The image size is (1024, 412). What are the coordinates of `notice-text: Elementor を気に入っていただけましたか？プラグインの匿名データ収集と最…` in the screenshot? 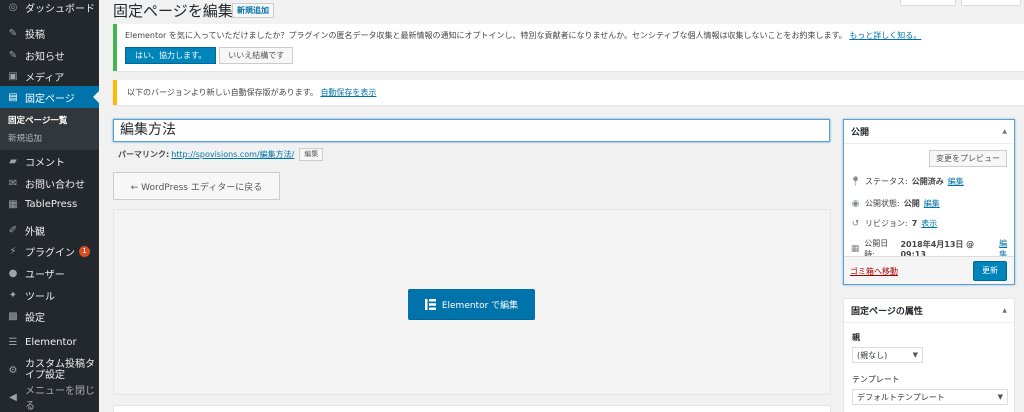 It's located at (486, 35).